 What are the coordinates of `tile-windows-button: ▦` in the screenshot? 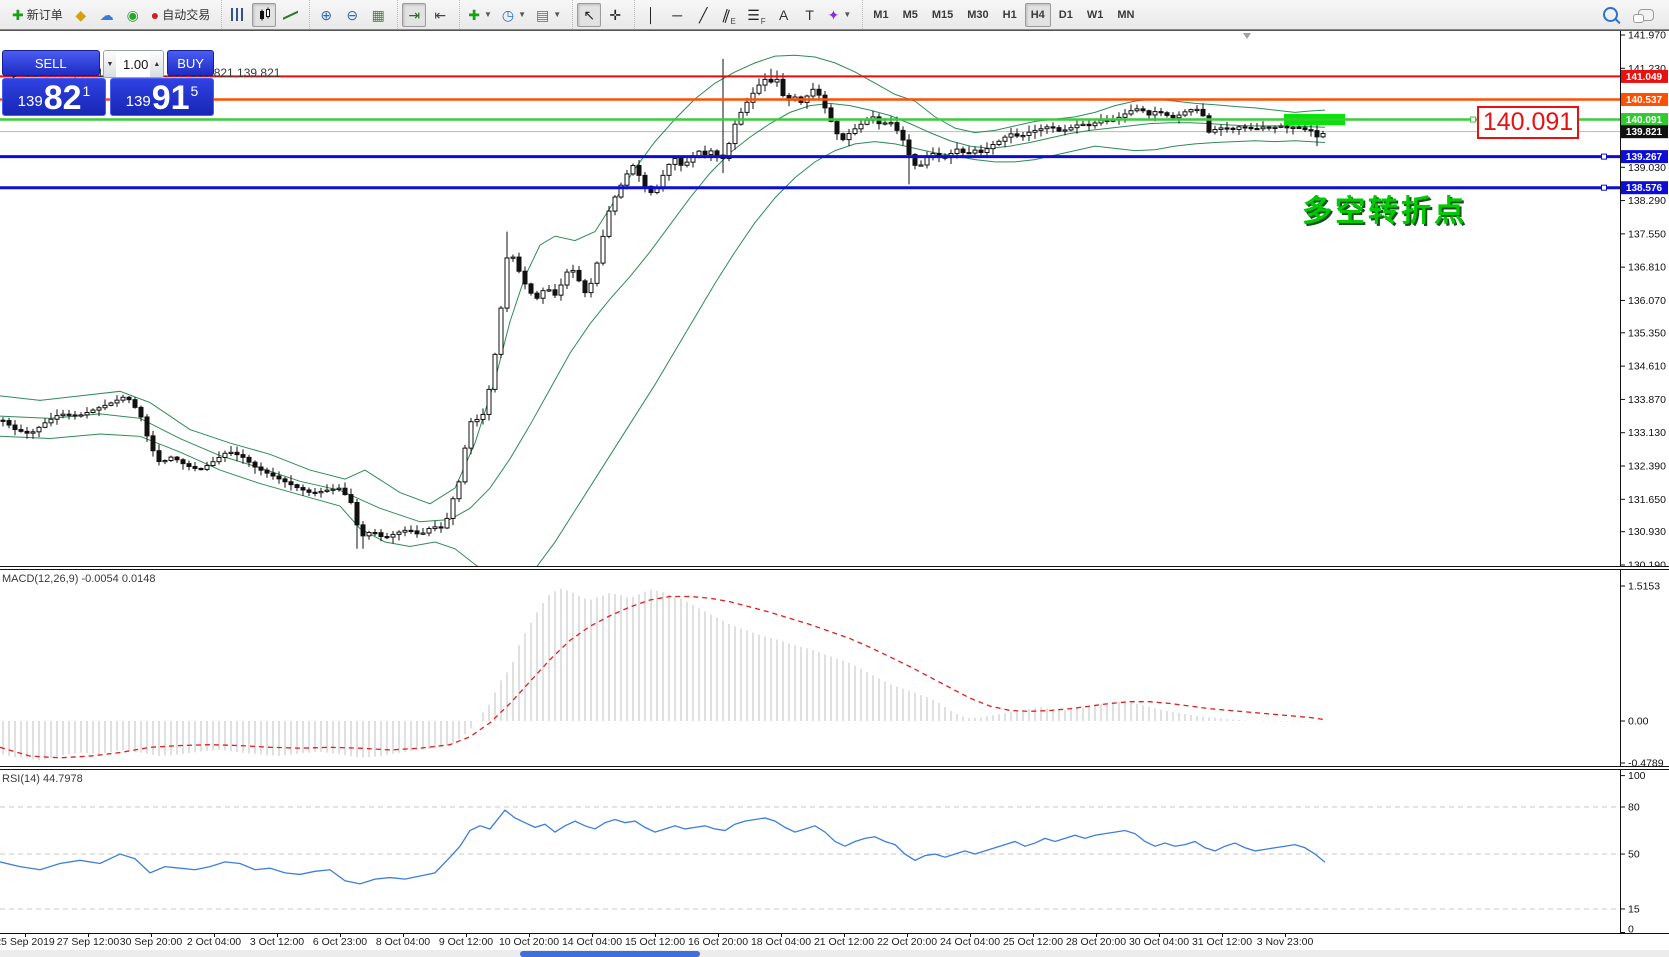 It's located at (378, 15).